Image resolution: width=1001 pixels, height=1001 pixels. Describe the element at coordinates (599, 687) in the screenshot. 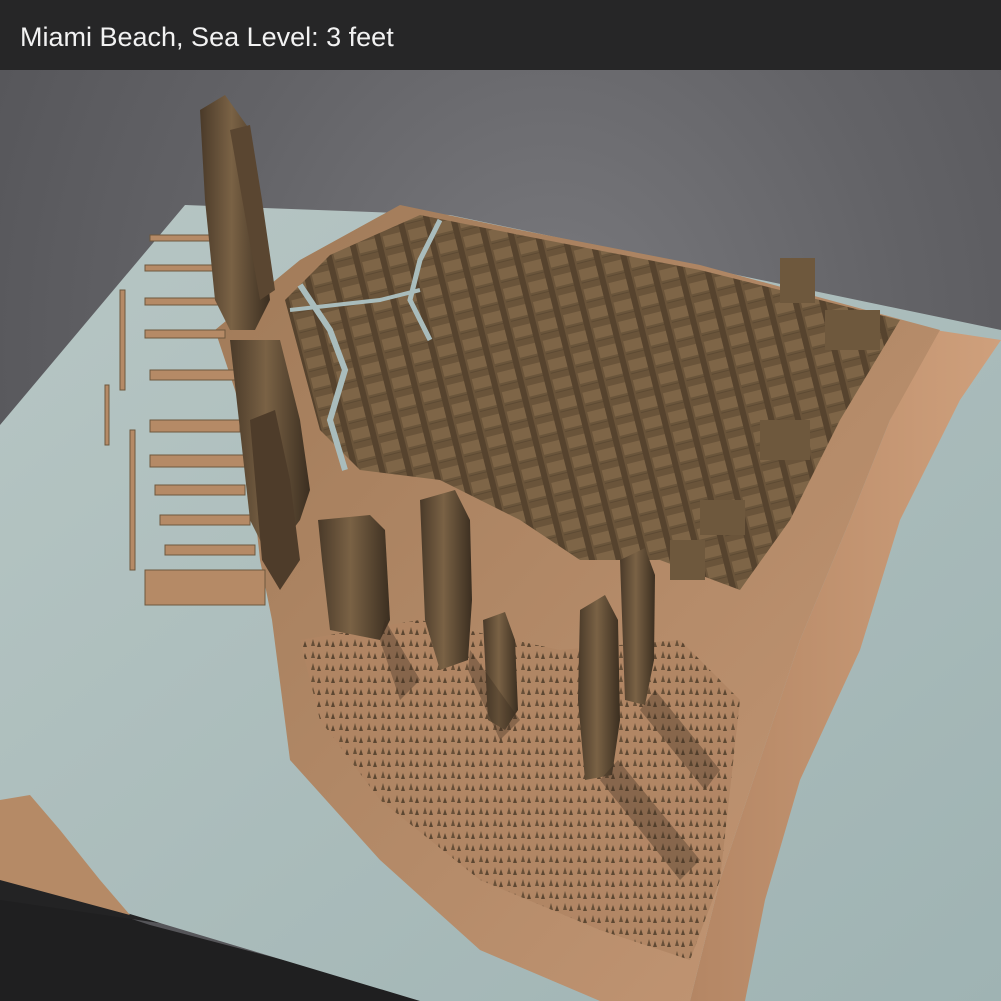

I see `tower` at that location.